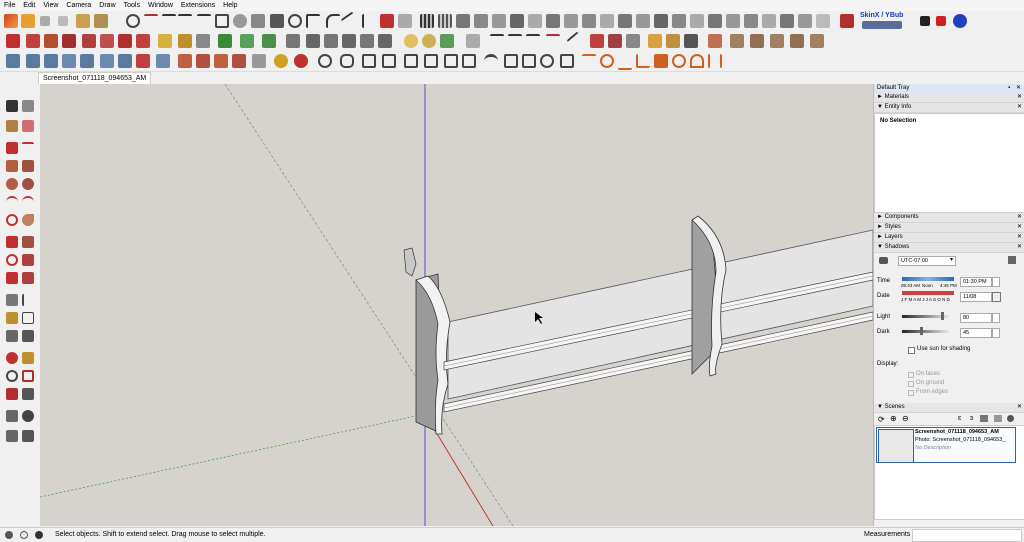 The image size is (1024, 542). I want to click on subtract-icon, so click(107, 61).